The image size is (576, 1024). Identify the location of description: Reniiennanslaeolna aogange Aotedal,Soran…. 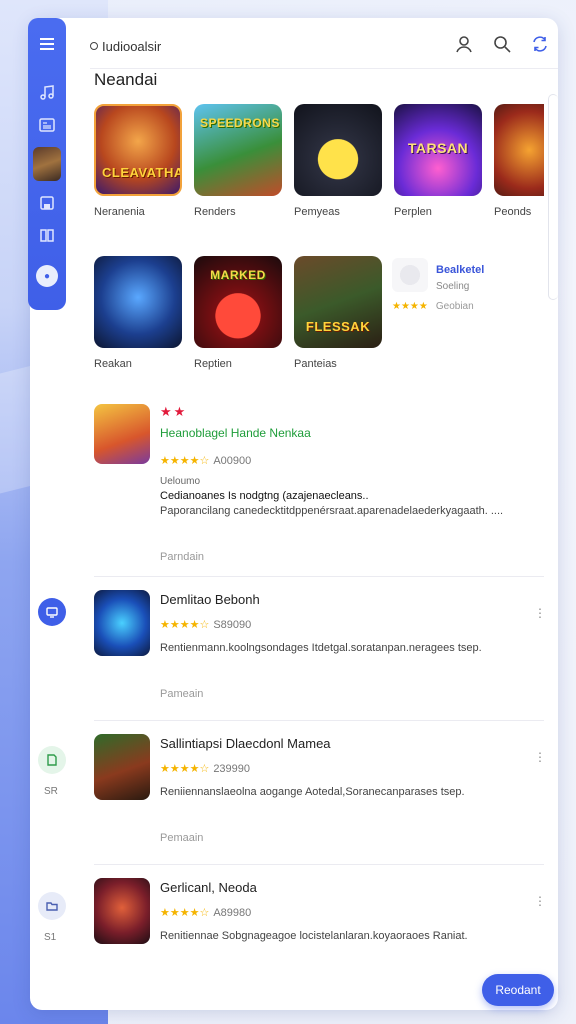
(312, 792).